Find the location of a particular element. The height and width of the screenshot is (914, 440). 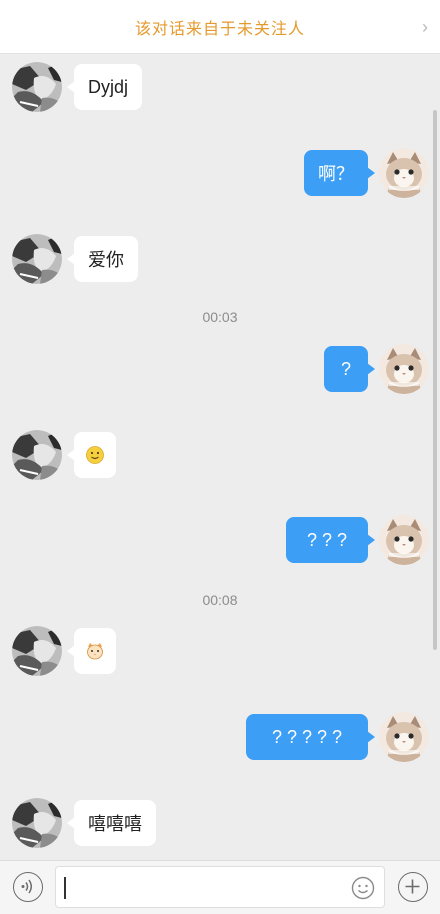

timestamp: 00:08 is located at coordinates (220, 600).